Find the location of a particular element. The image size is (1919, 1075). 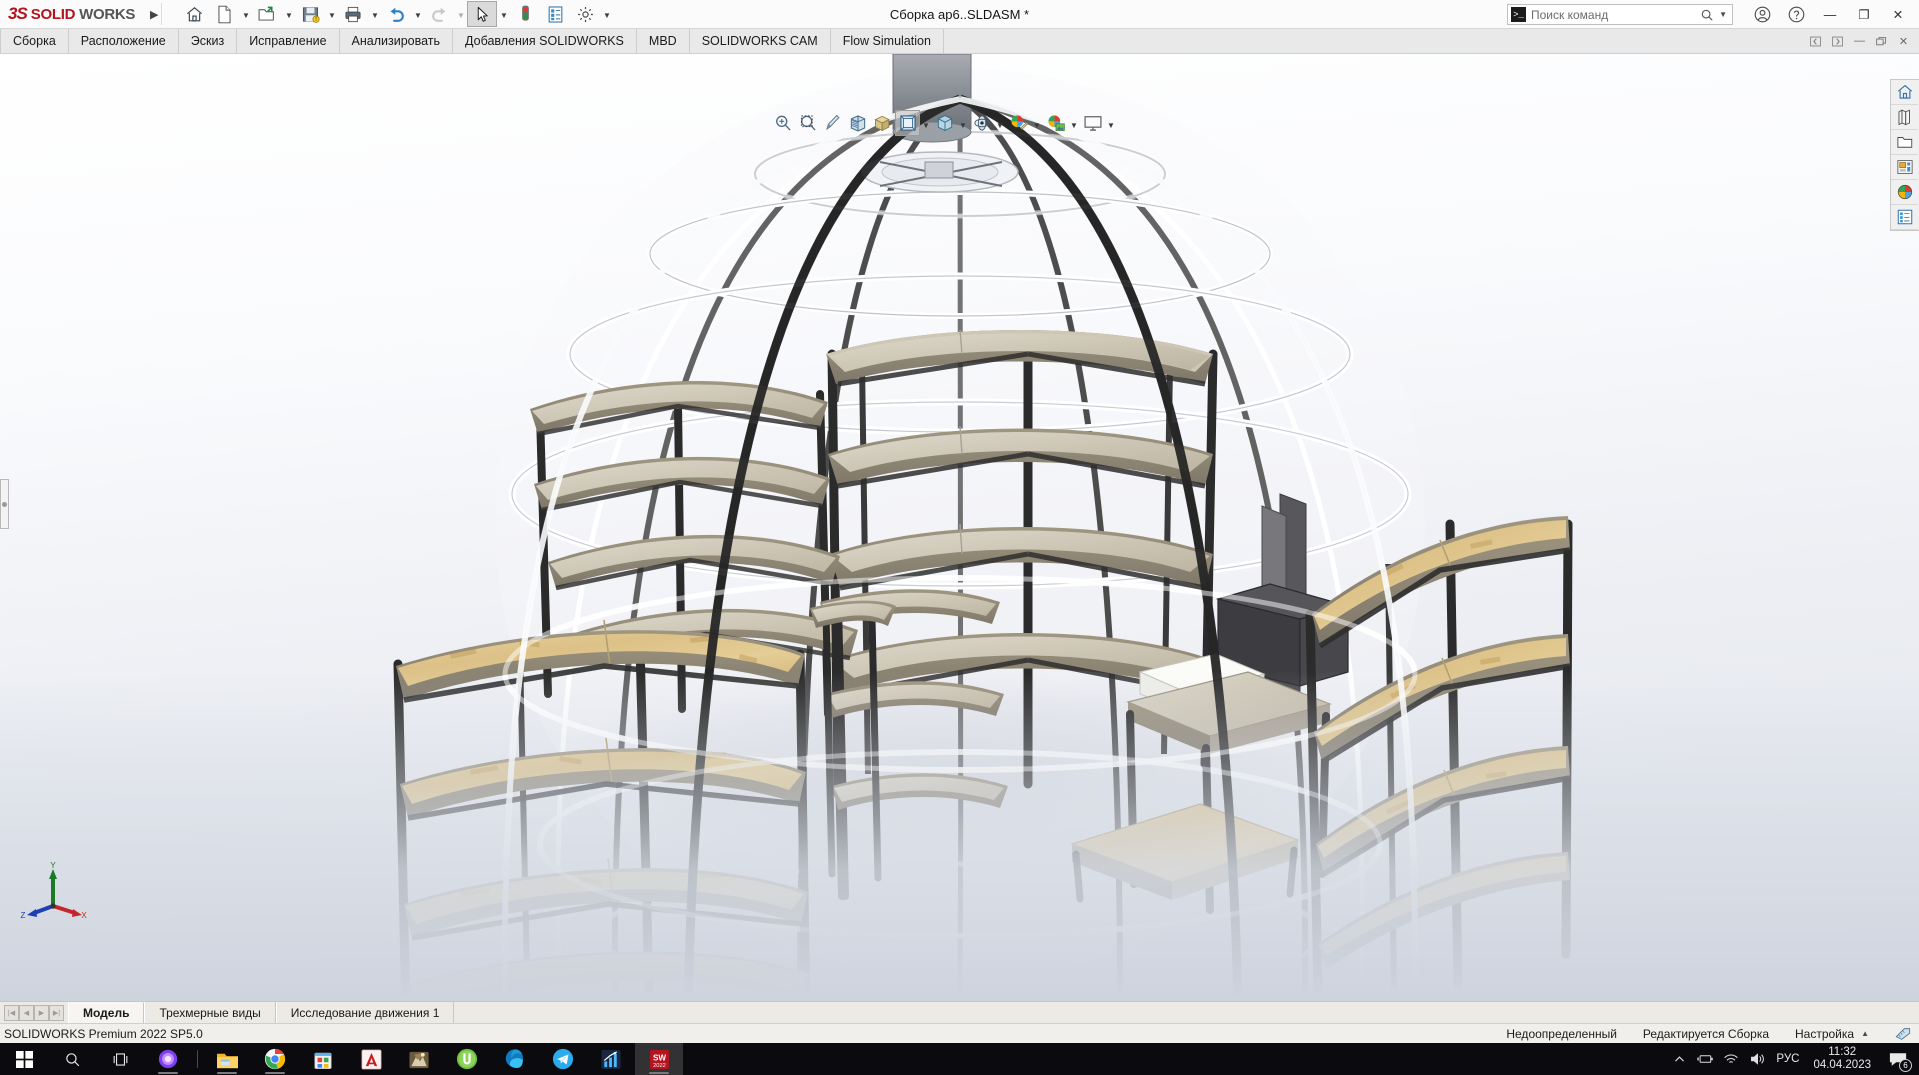

doc-next-button is located at coordinates (1837, 41).